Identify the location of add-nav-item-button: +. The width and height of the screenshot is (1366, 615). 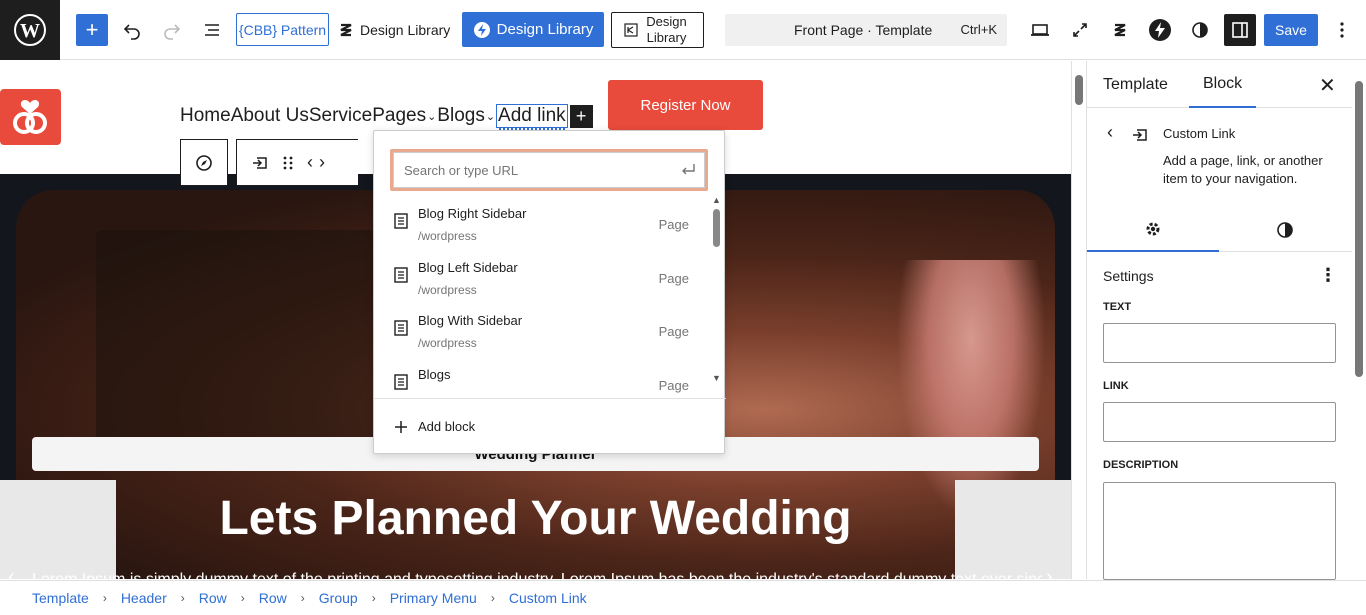
(581, 116).